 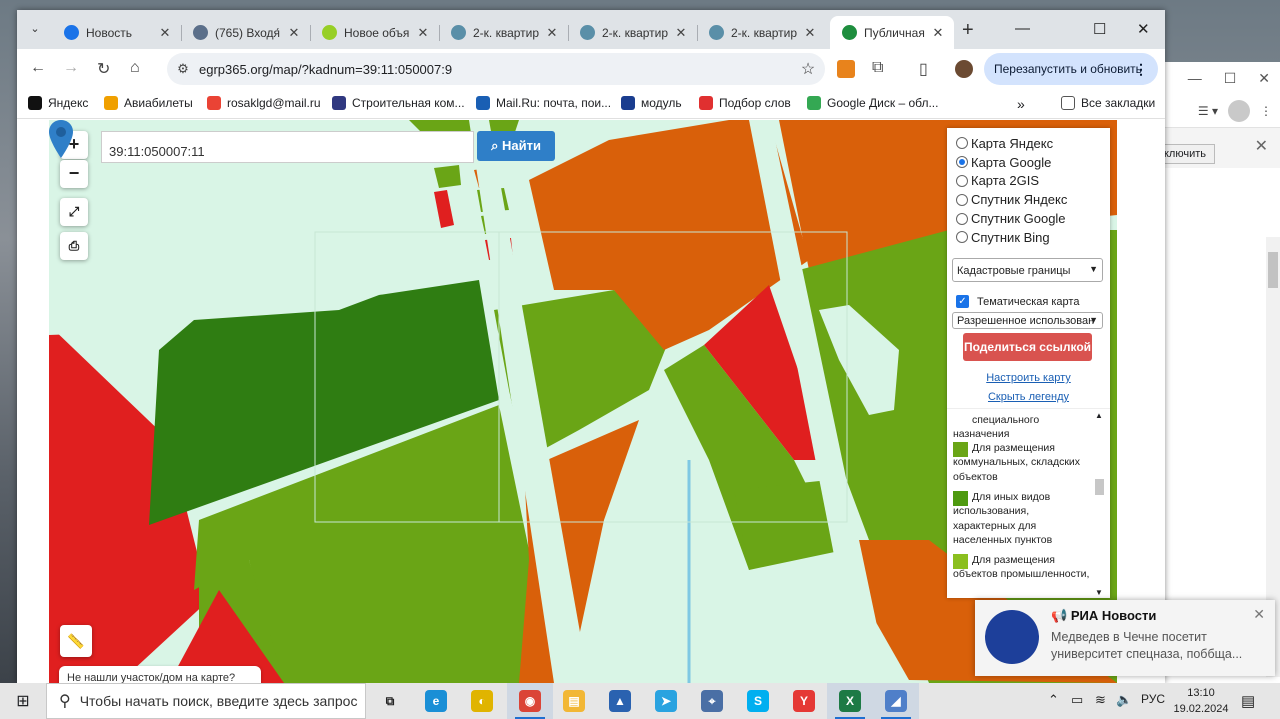 What do you see at coordinates (846, 69) in the screenshot?
I see `metamask-icon` at bounding box center [846, 69].